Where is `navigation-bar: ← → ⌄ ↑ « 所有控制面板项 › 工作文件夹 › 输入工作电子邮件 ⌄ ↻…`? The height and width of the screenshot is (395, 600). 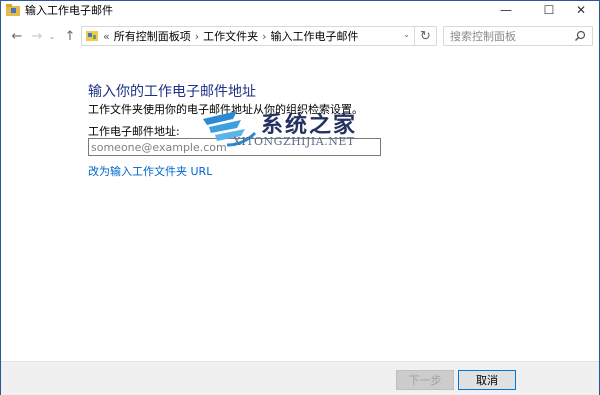
navigation-bar: ← → ⌄ ↑ « 所有控制面板项 › 工作文件夹 › 输入工作电子邮件 ⌄ ↻… is located at coordinates (300, 36).